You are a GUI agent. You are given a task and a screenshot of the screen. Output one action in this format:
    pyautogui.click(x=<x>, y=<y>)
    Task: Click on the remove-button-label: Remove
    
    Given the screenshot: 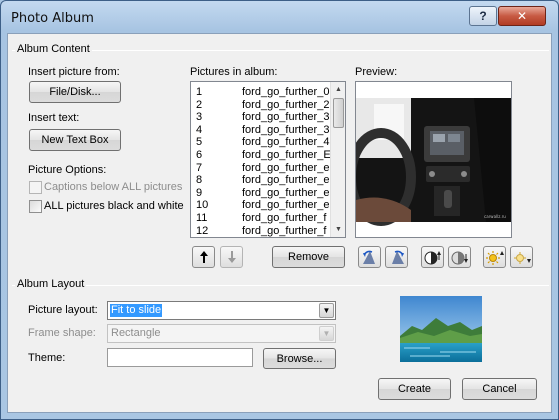 What is the action you would take?
    pyautogui.click(x=308, y=257)
    